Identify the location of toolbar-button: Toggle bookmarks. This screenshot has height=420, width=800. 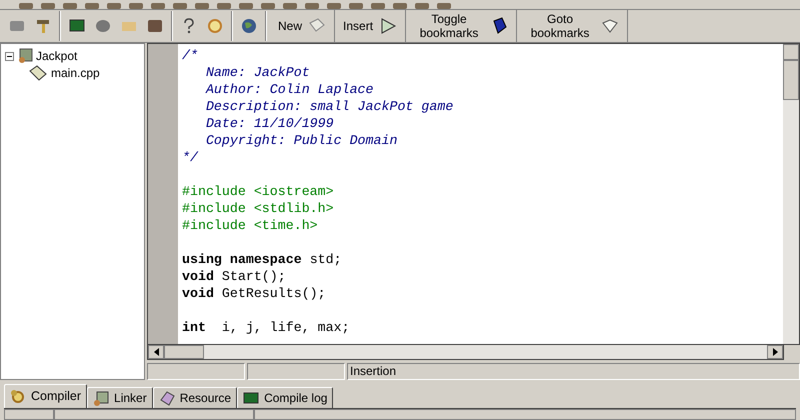
(462, 26).